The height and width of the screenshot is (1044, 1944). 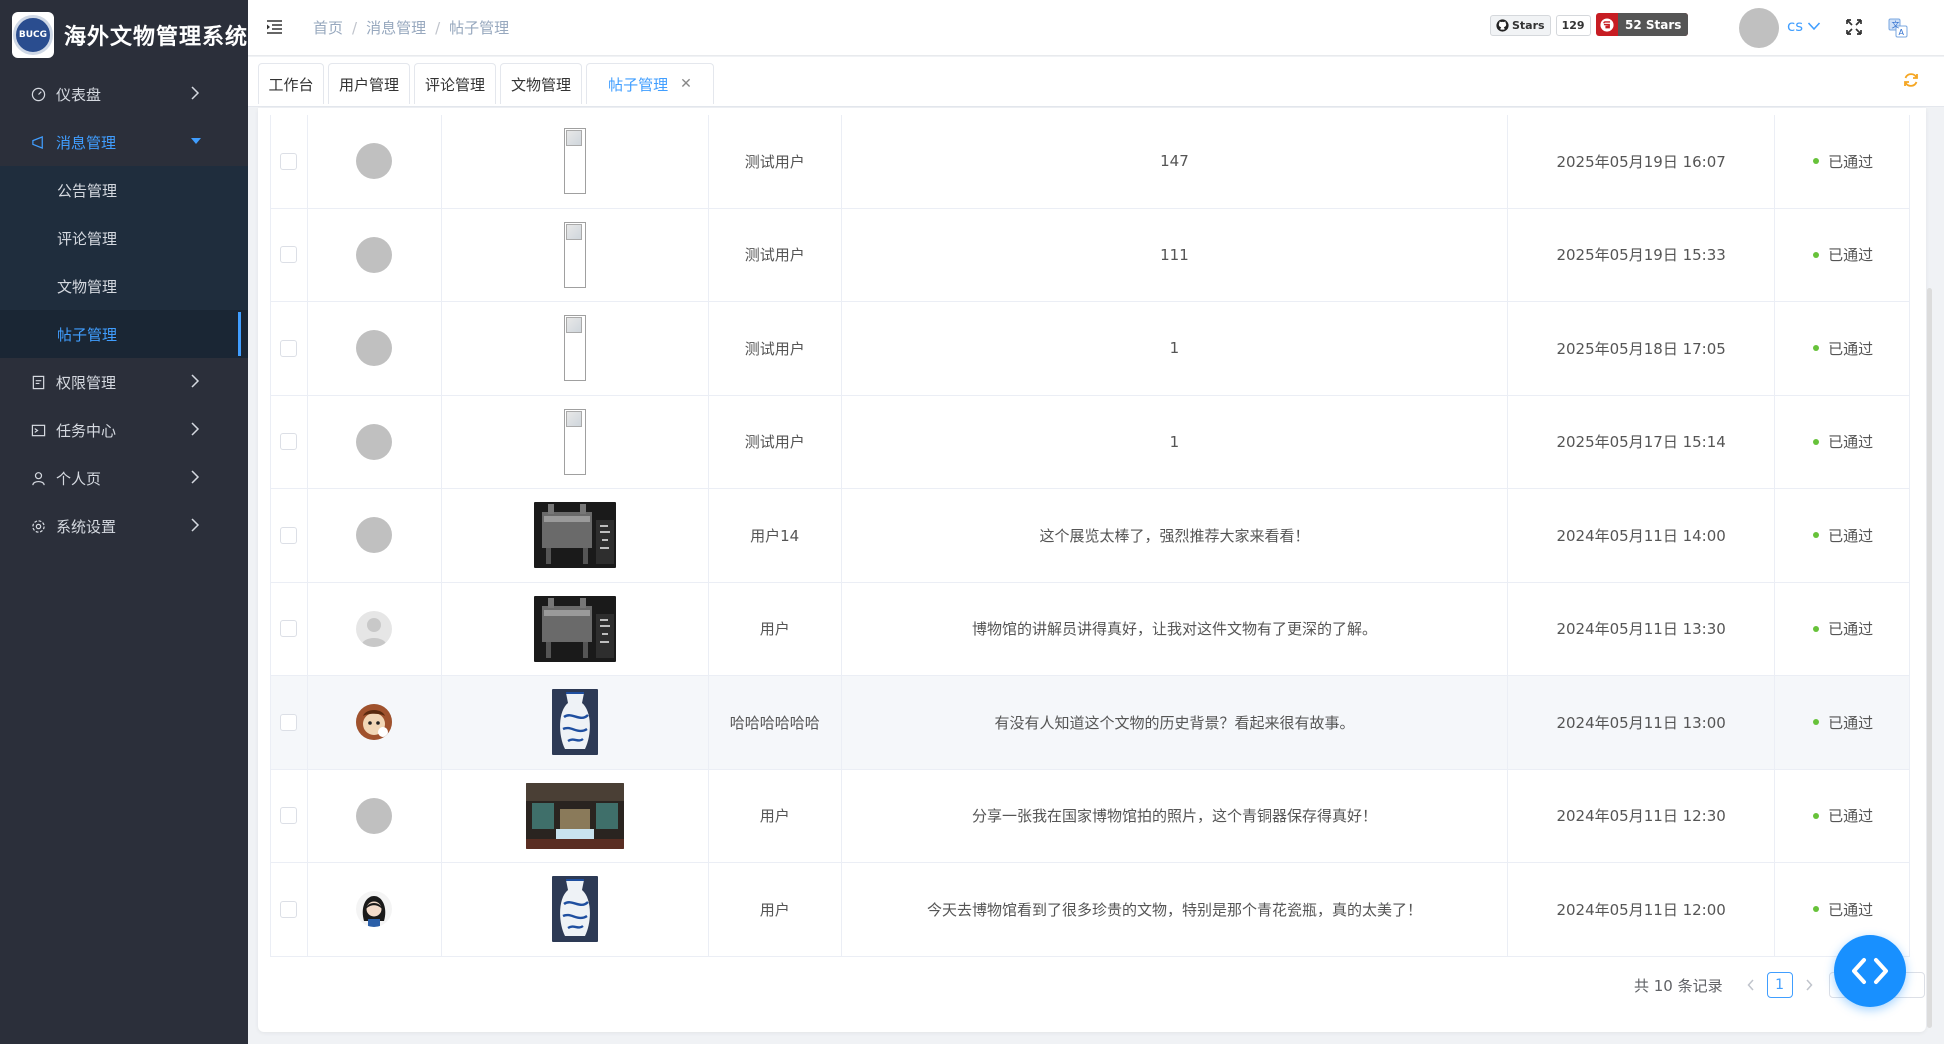 I want to click on close-icon: ✕, so click(x=686, y=84).